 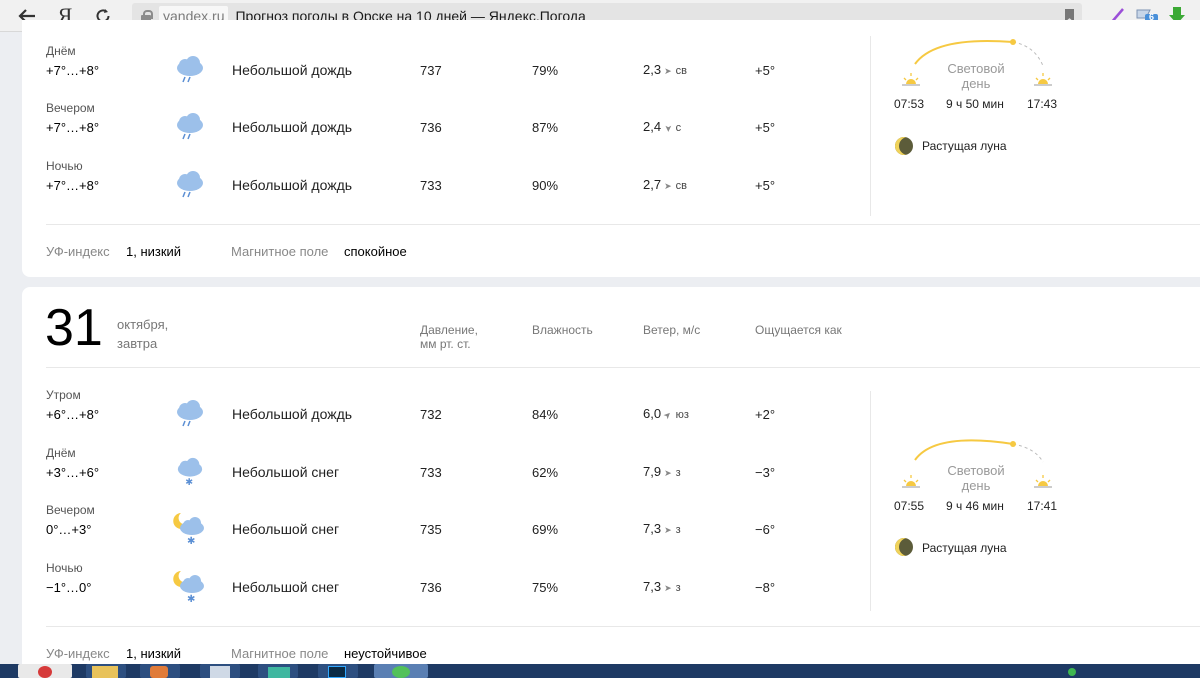 What do you see at coordinates (765, 529) in the screenshot?
I see `feels-like-value: −6°` at bounding box center [765, 529].